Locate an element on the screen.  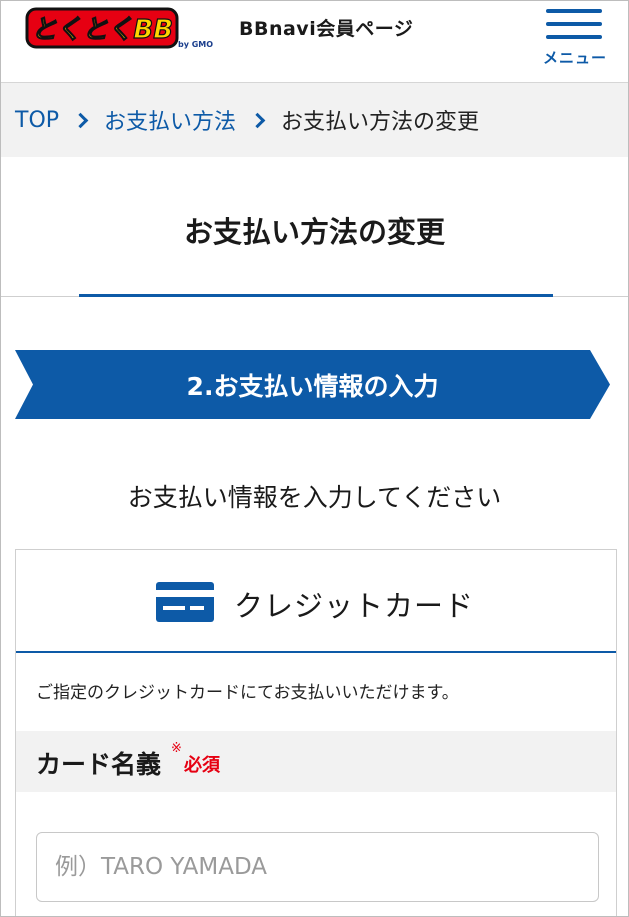
required-badge: 必須 is located at coordinates (202, 765).